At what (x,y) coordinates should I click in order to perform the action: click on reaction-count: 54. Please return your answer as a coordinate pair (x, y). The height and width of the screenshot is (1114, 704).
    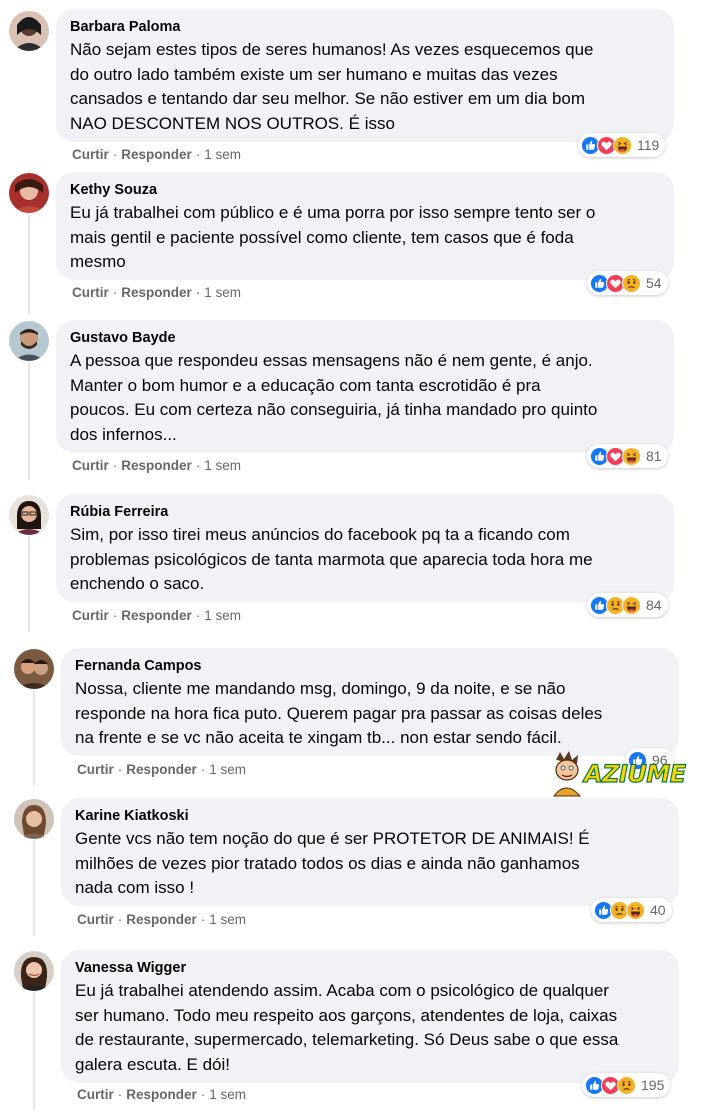
    Looking at the image, I should click on (654, 283).